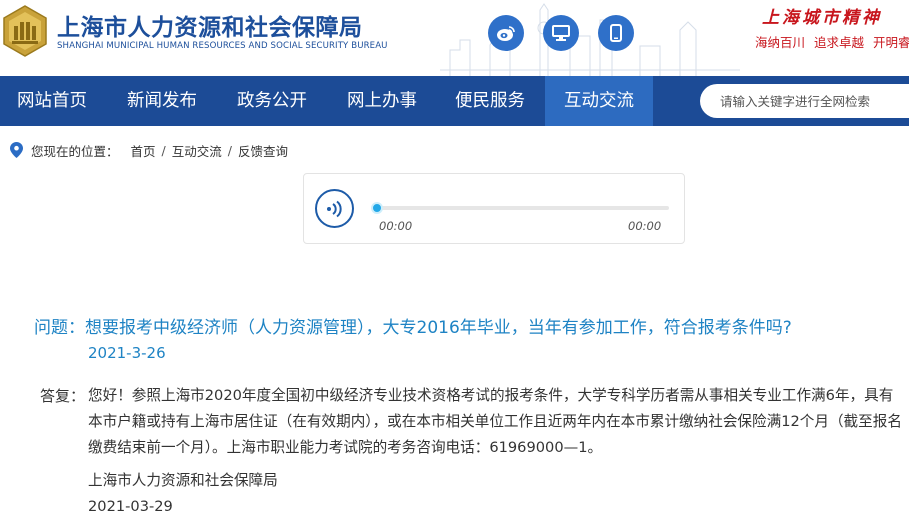 This screenshot has height=522, width=909. I want to click on audio-player: 00:00 00:00, so click(494, 208).